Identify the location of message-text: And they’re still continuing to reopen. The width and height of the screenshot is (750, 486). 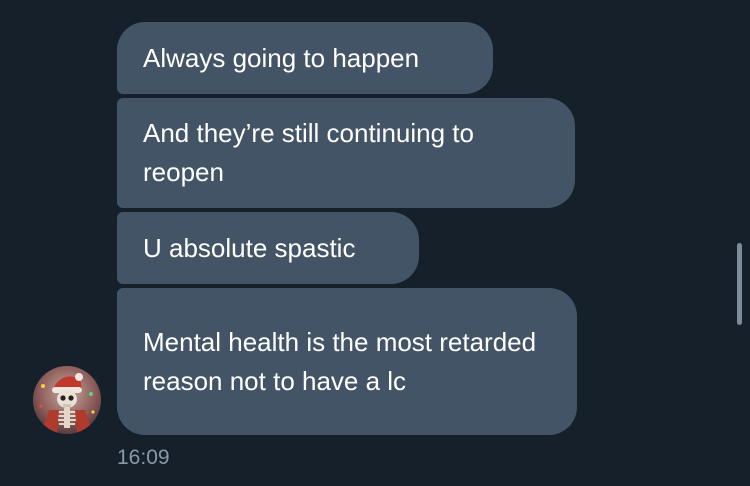
(308, 152).